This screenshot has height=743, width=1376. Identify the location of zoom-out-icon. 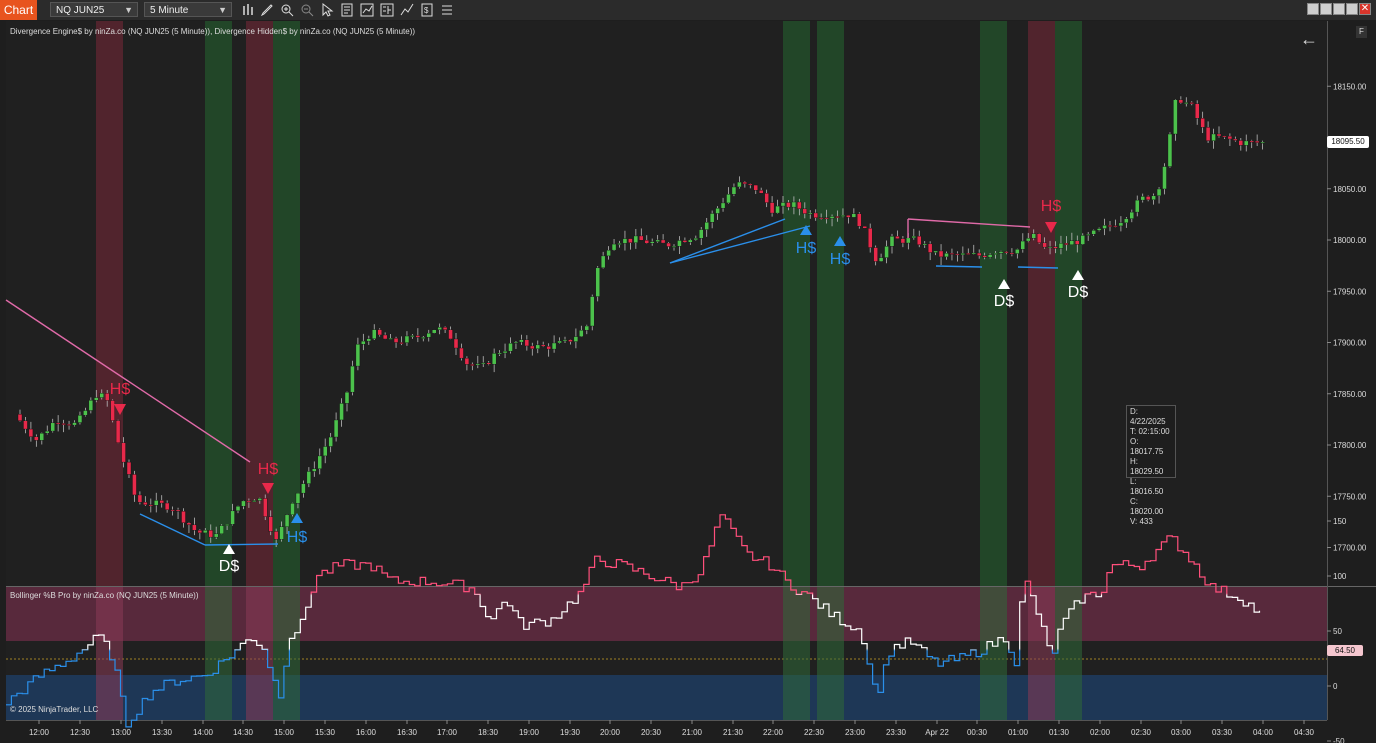
(307, 10).